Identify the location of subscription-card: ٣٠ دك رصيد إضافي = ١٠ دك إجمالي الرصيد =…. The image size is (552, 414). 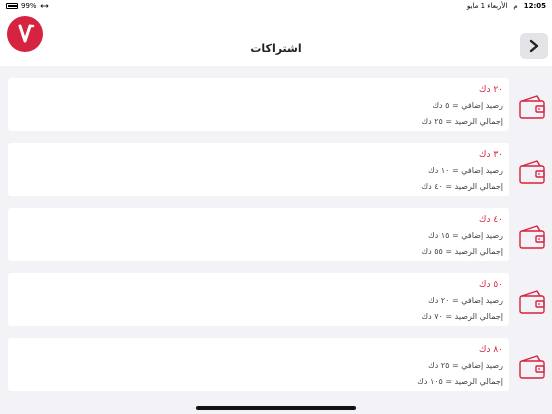
(258, 169).